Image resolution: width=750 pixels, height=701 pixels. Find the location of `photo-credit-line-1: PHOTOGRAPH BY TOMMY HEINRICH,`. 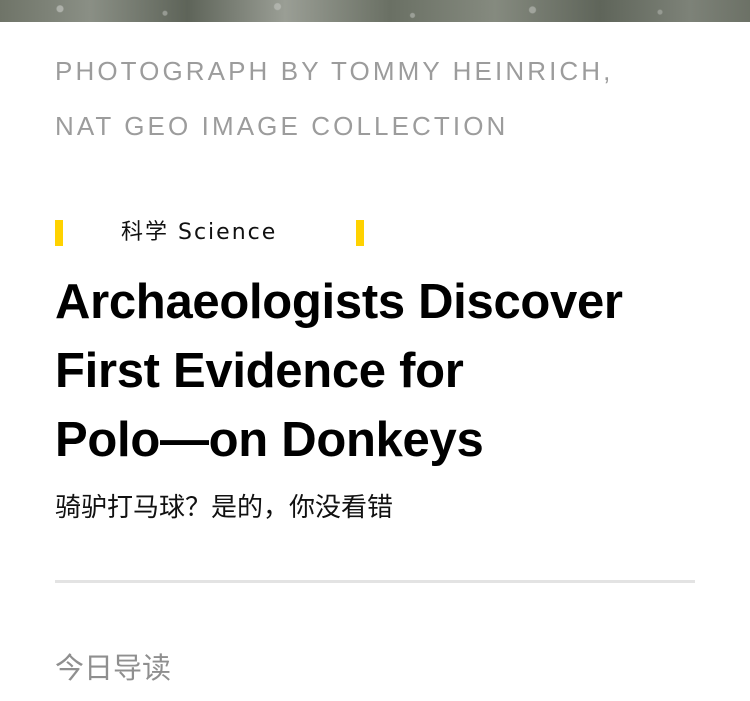

photo-credit-line-1: PHOTOGRAPH BY TOMMY HEINRICH, is located at coordinates (334, 71).